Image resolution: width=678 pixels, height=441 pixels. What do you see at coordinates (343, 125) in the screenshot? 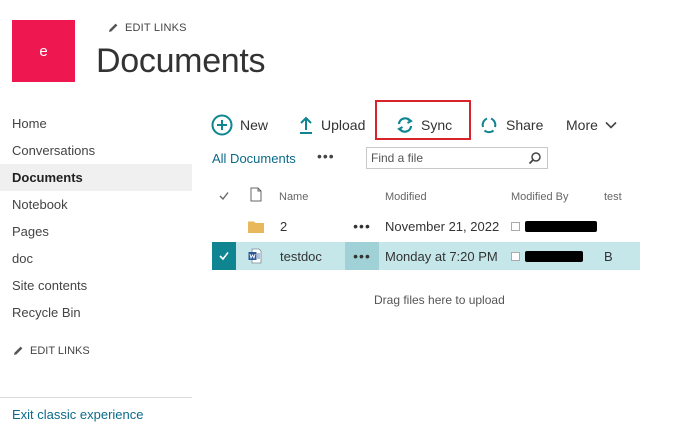
I see `upload-label: Upload` at bounding box center [343, 125].